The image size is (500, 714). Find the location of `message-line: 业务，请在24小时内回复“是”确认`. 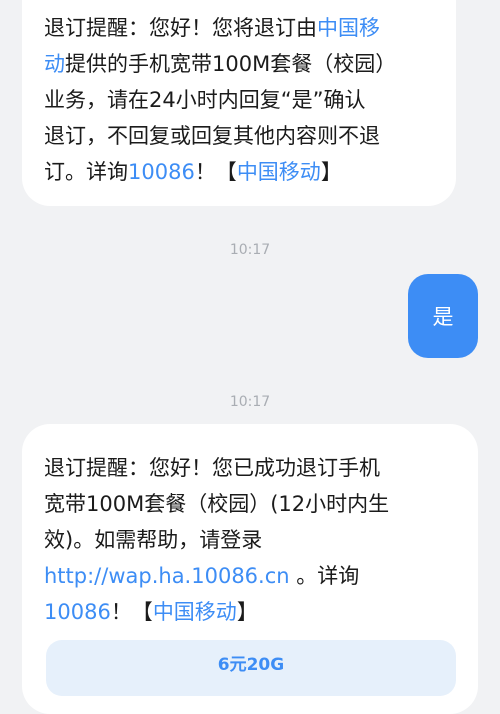

message-line: 业务，请在24小时内回复“是”确认 is located at coordinates (205, 100).